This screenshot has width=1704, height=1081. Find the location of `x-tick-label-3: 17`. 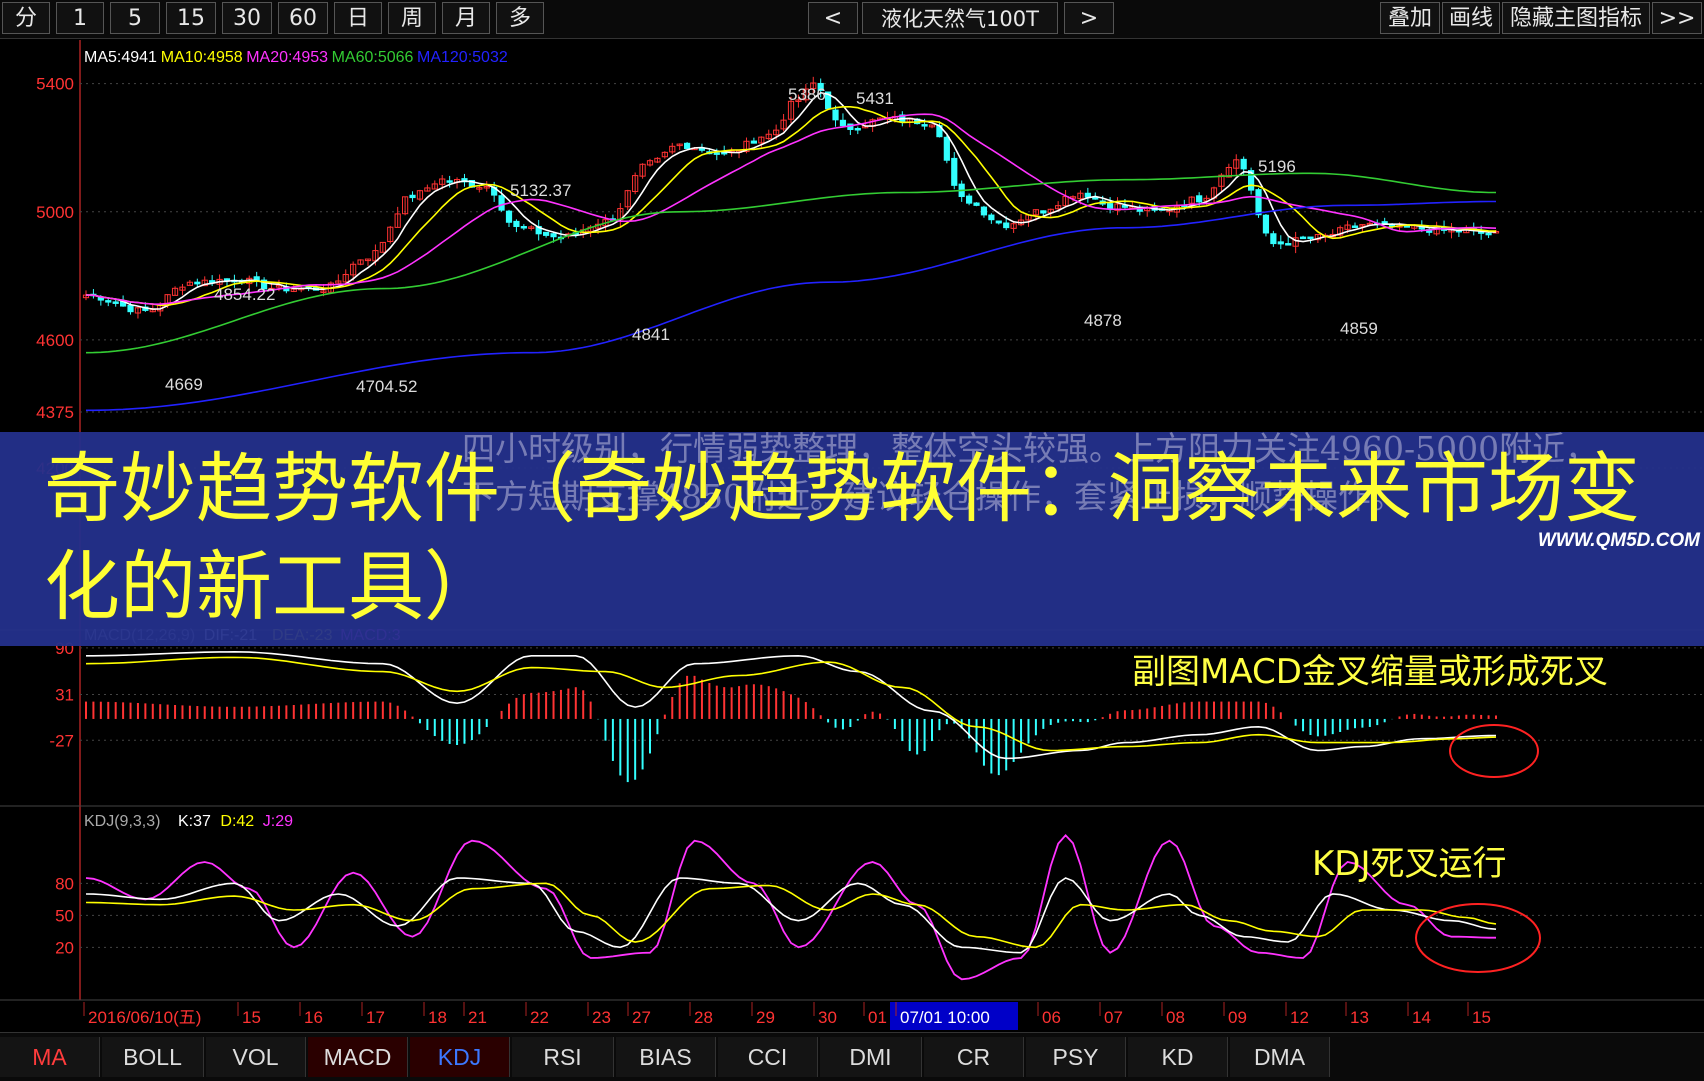

x-tick-label-3: 17 is located at coordinates (375, 1017).